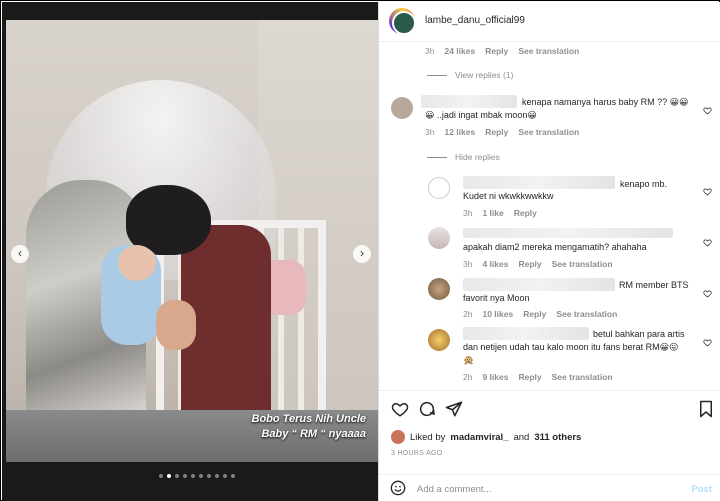 The height and width of the screenshot is (501, 720). Describe the element at coordinates (497, 314) in the screenshot. I see `comment-likes: 10 likes` at that location.